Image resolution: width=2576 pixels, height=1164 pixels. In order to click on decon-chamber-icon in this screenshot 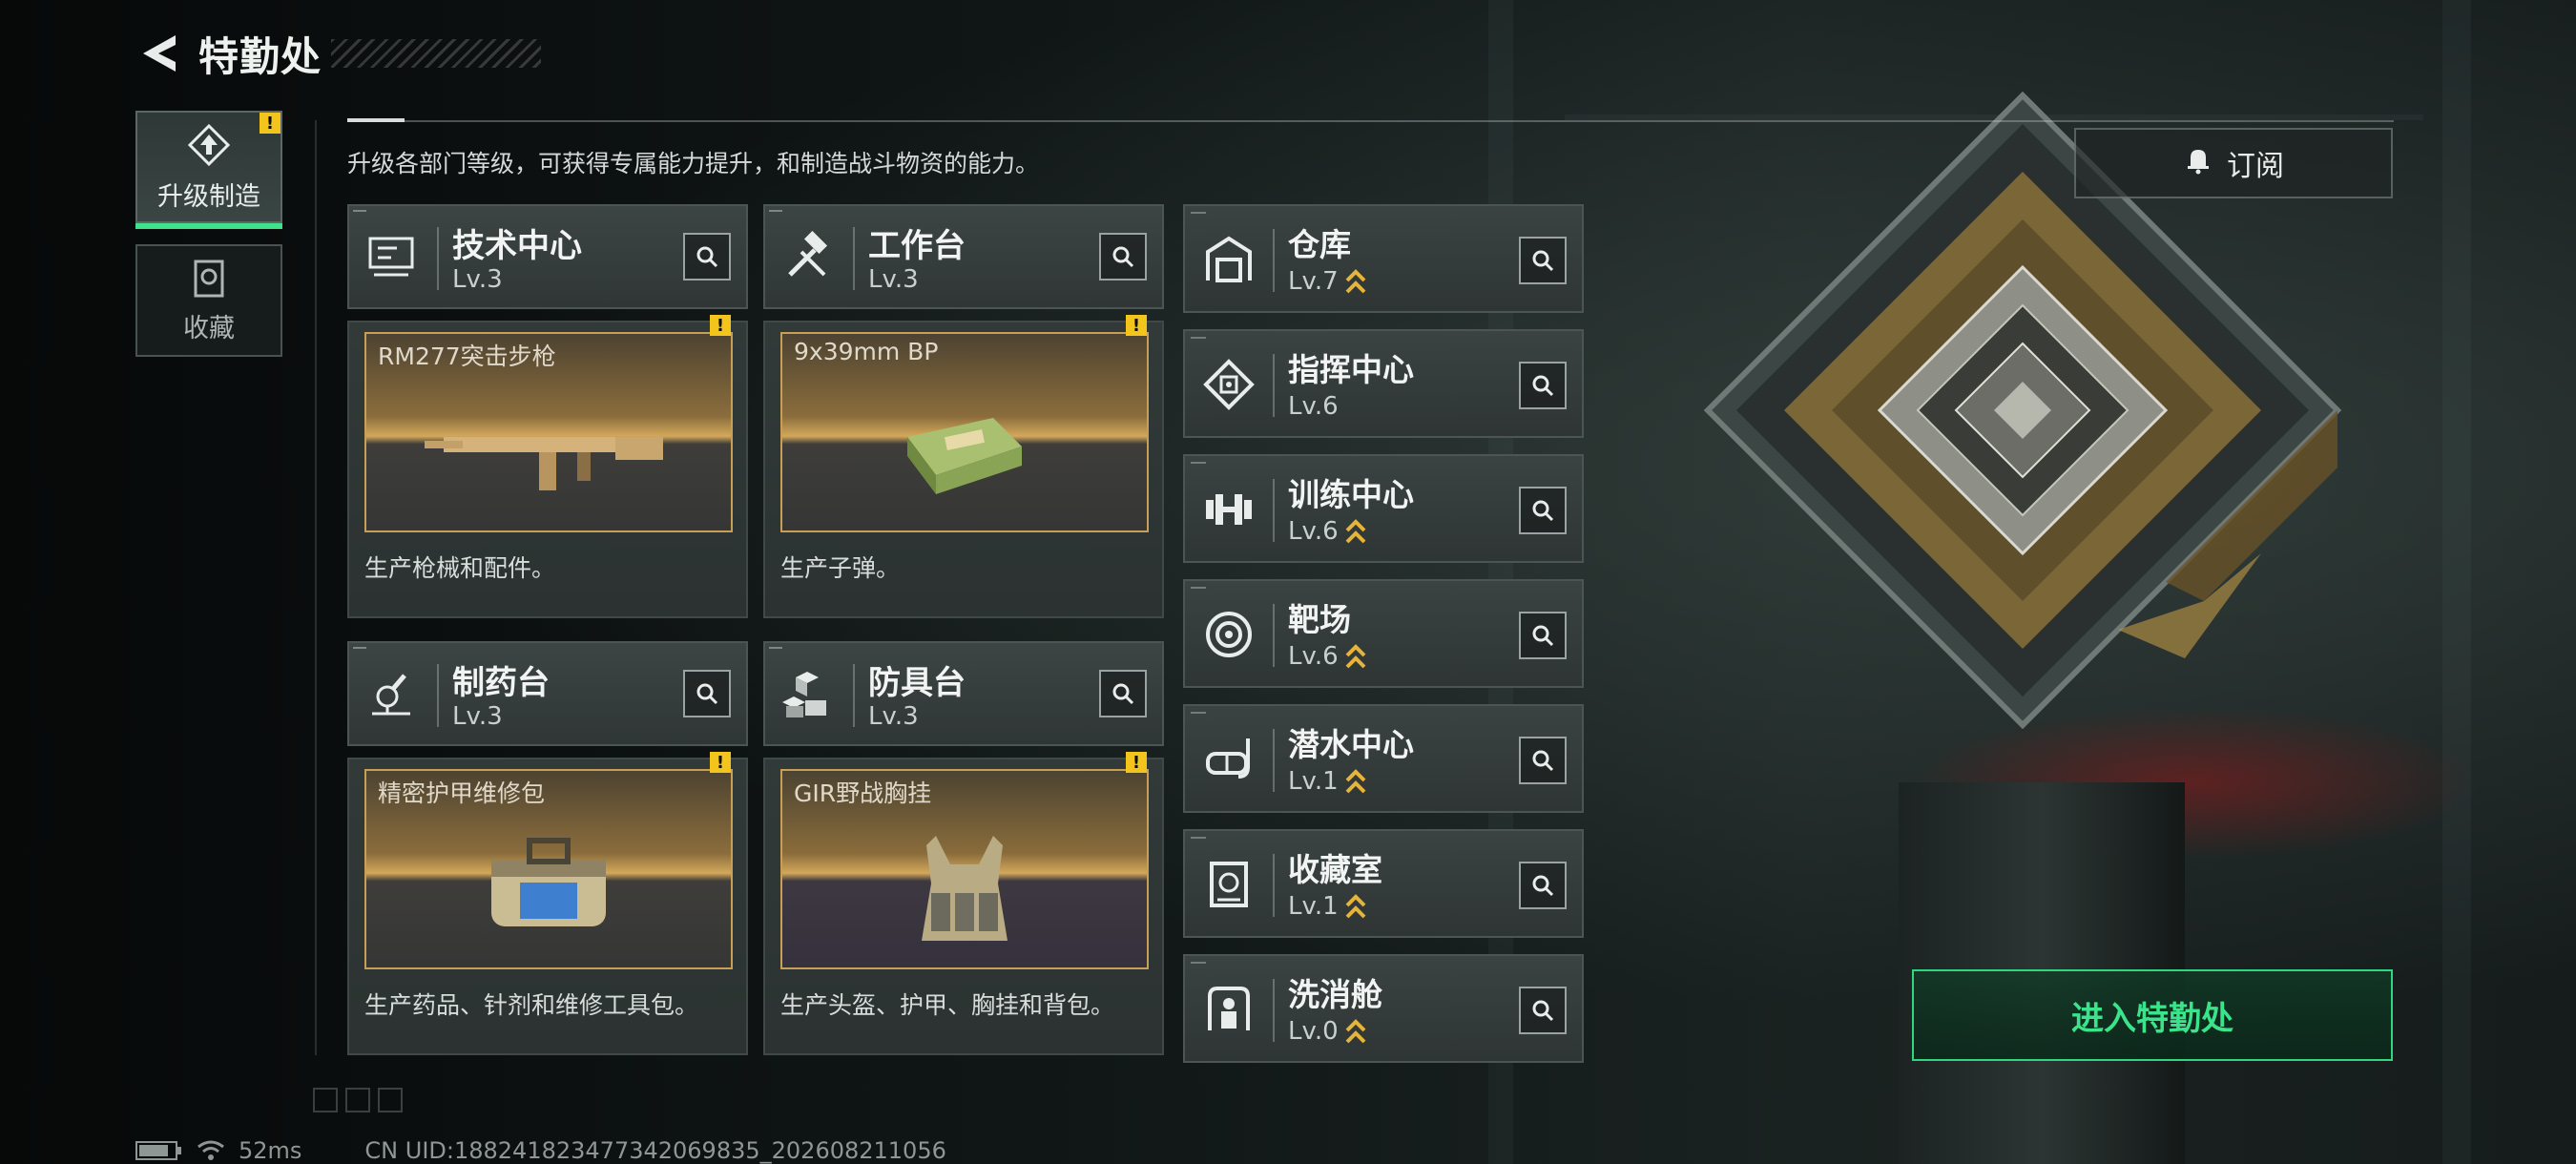, I will do `click(1228, 1010)`.